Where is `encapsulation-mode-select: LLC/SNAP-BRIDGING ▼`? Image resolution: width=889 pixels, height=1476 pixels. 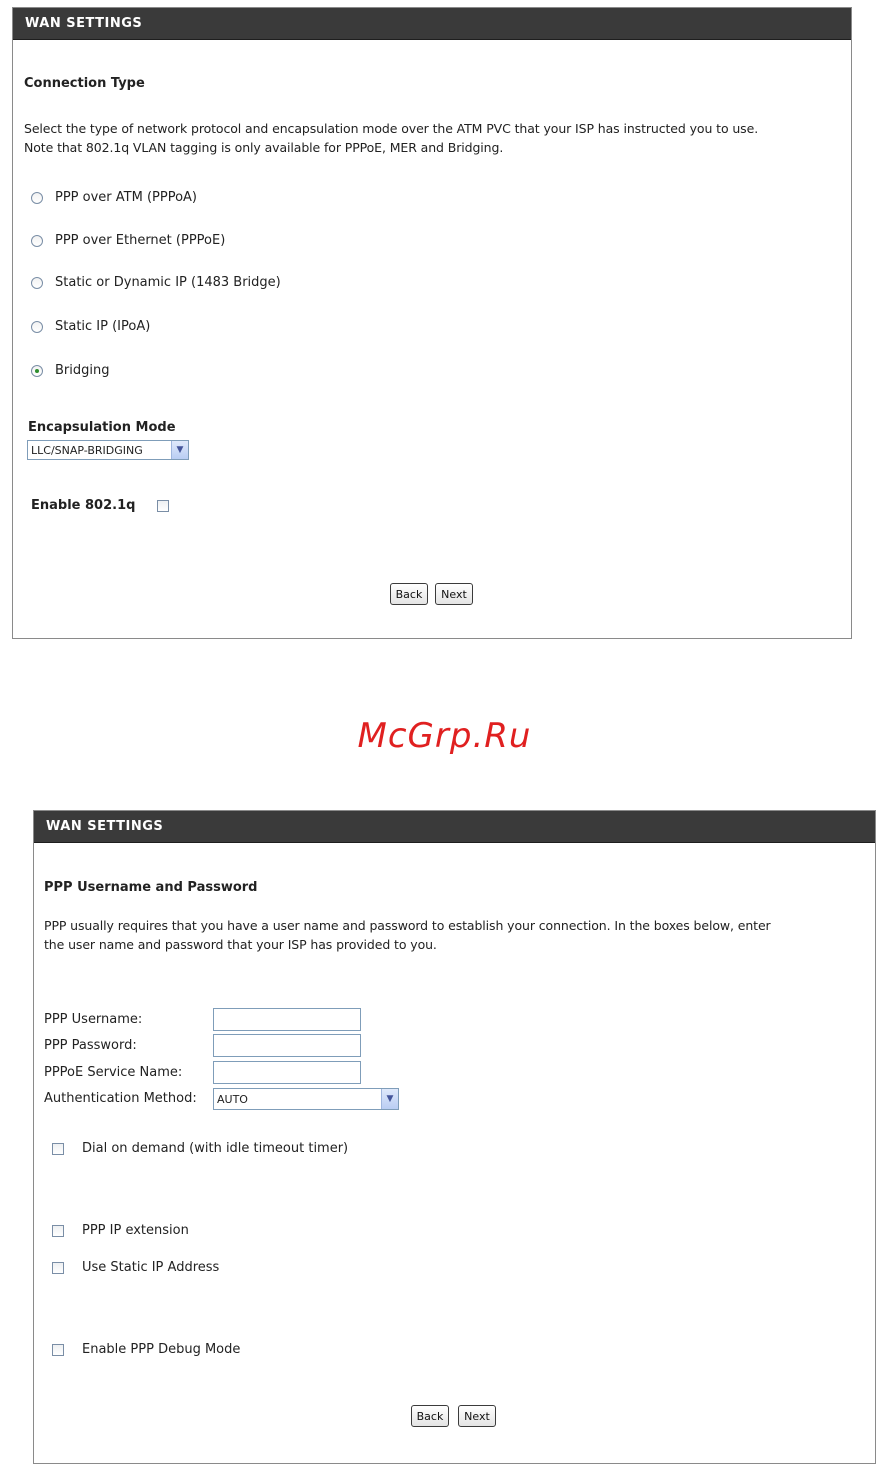 encapsulation-mode-select: LLC/SNAP-BRIDGING ▼ is located at coordinates (108, 450).